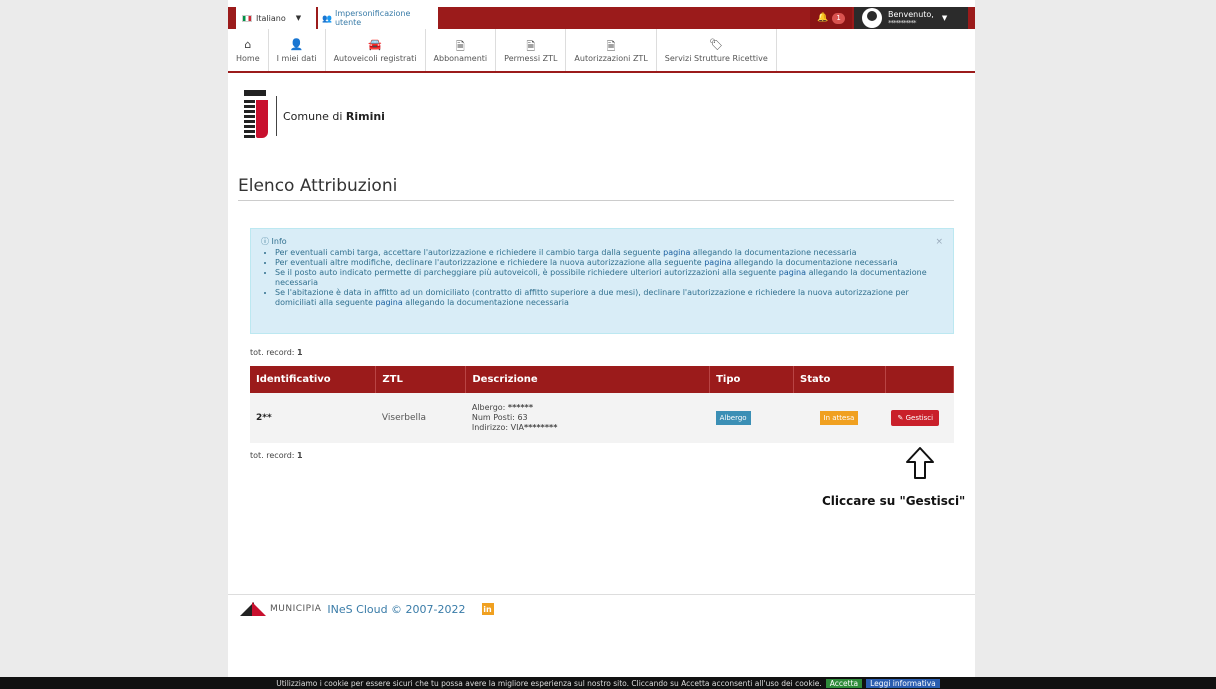 The image size is (1216, 689). I want to click on copyright: INeS Cloud © 2007-2022, so click(396, 609).